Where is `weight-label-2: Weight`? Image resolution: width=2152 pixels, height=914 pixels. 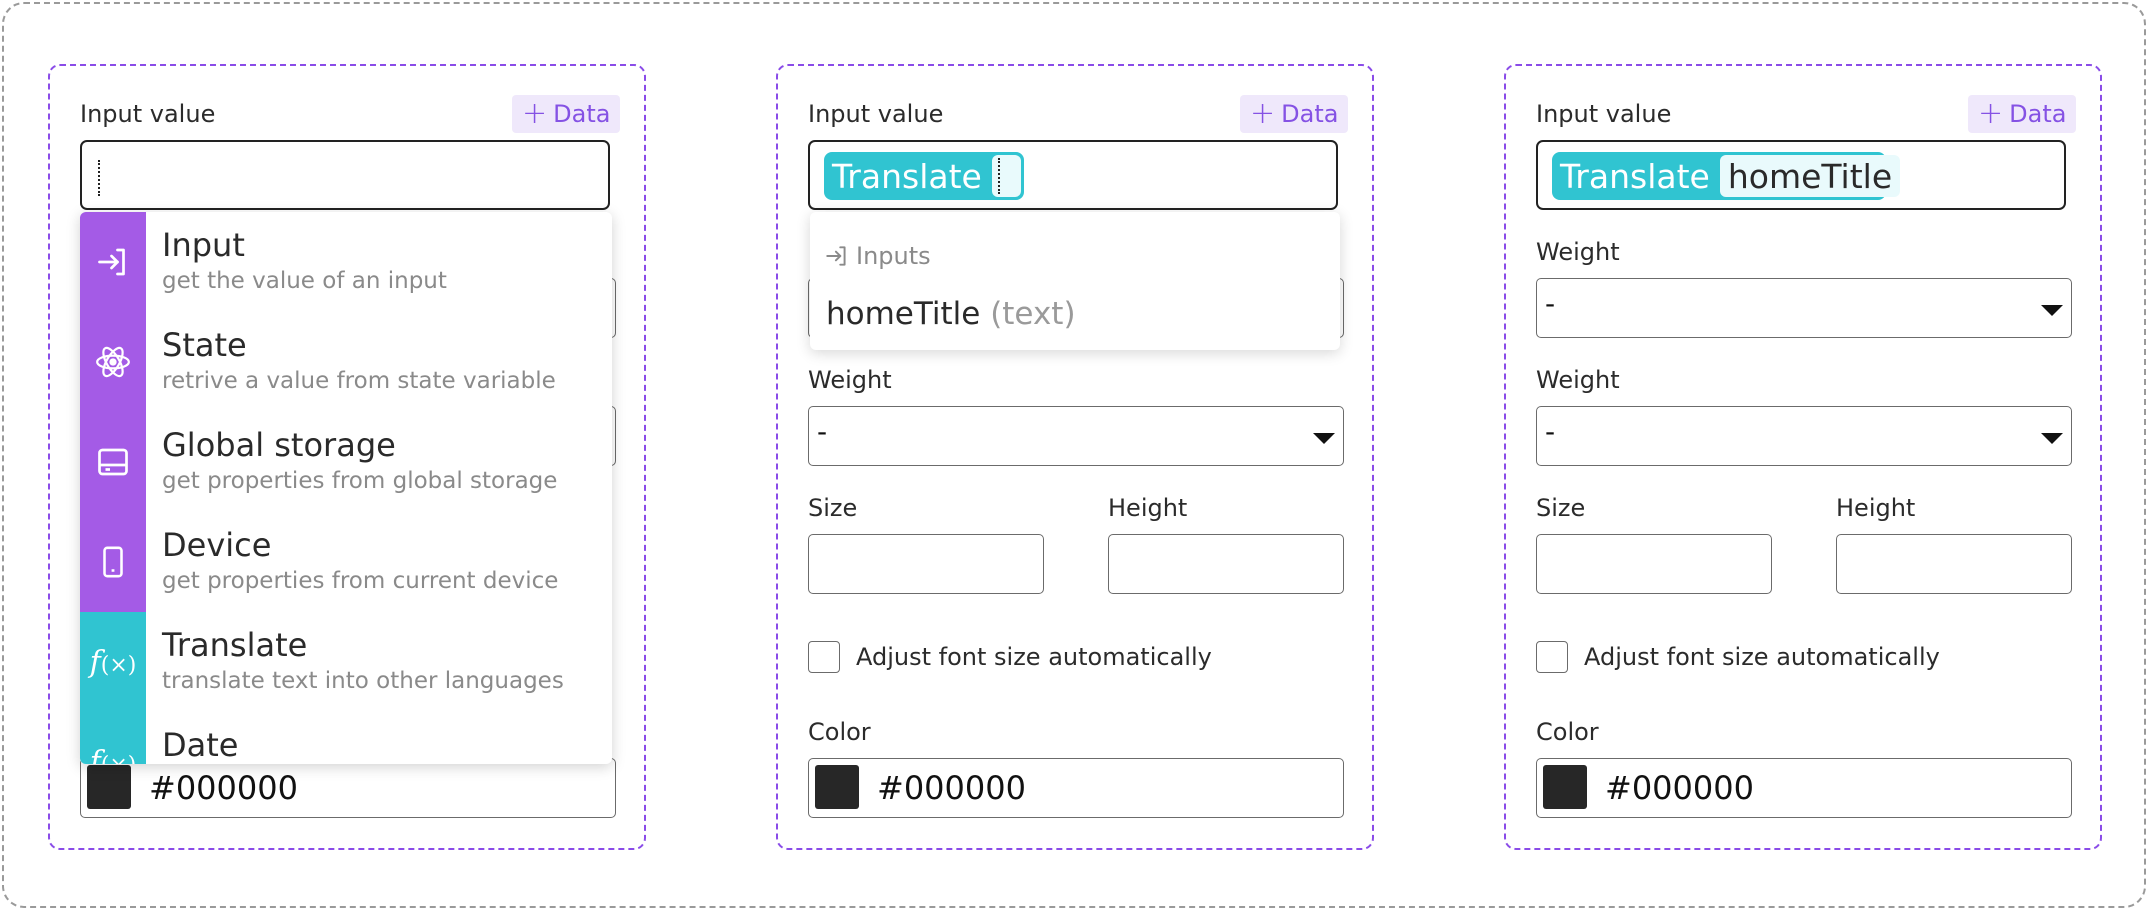
weight-label-2: Weight is located at coordinates (1578, 380).